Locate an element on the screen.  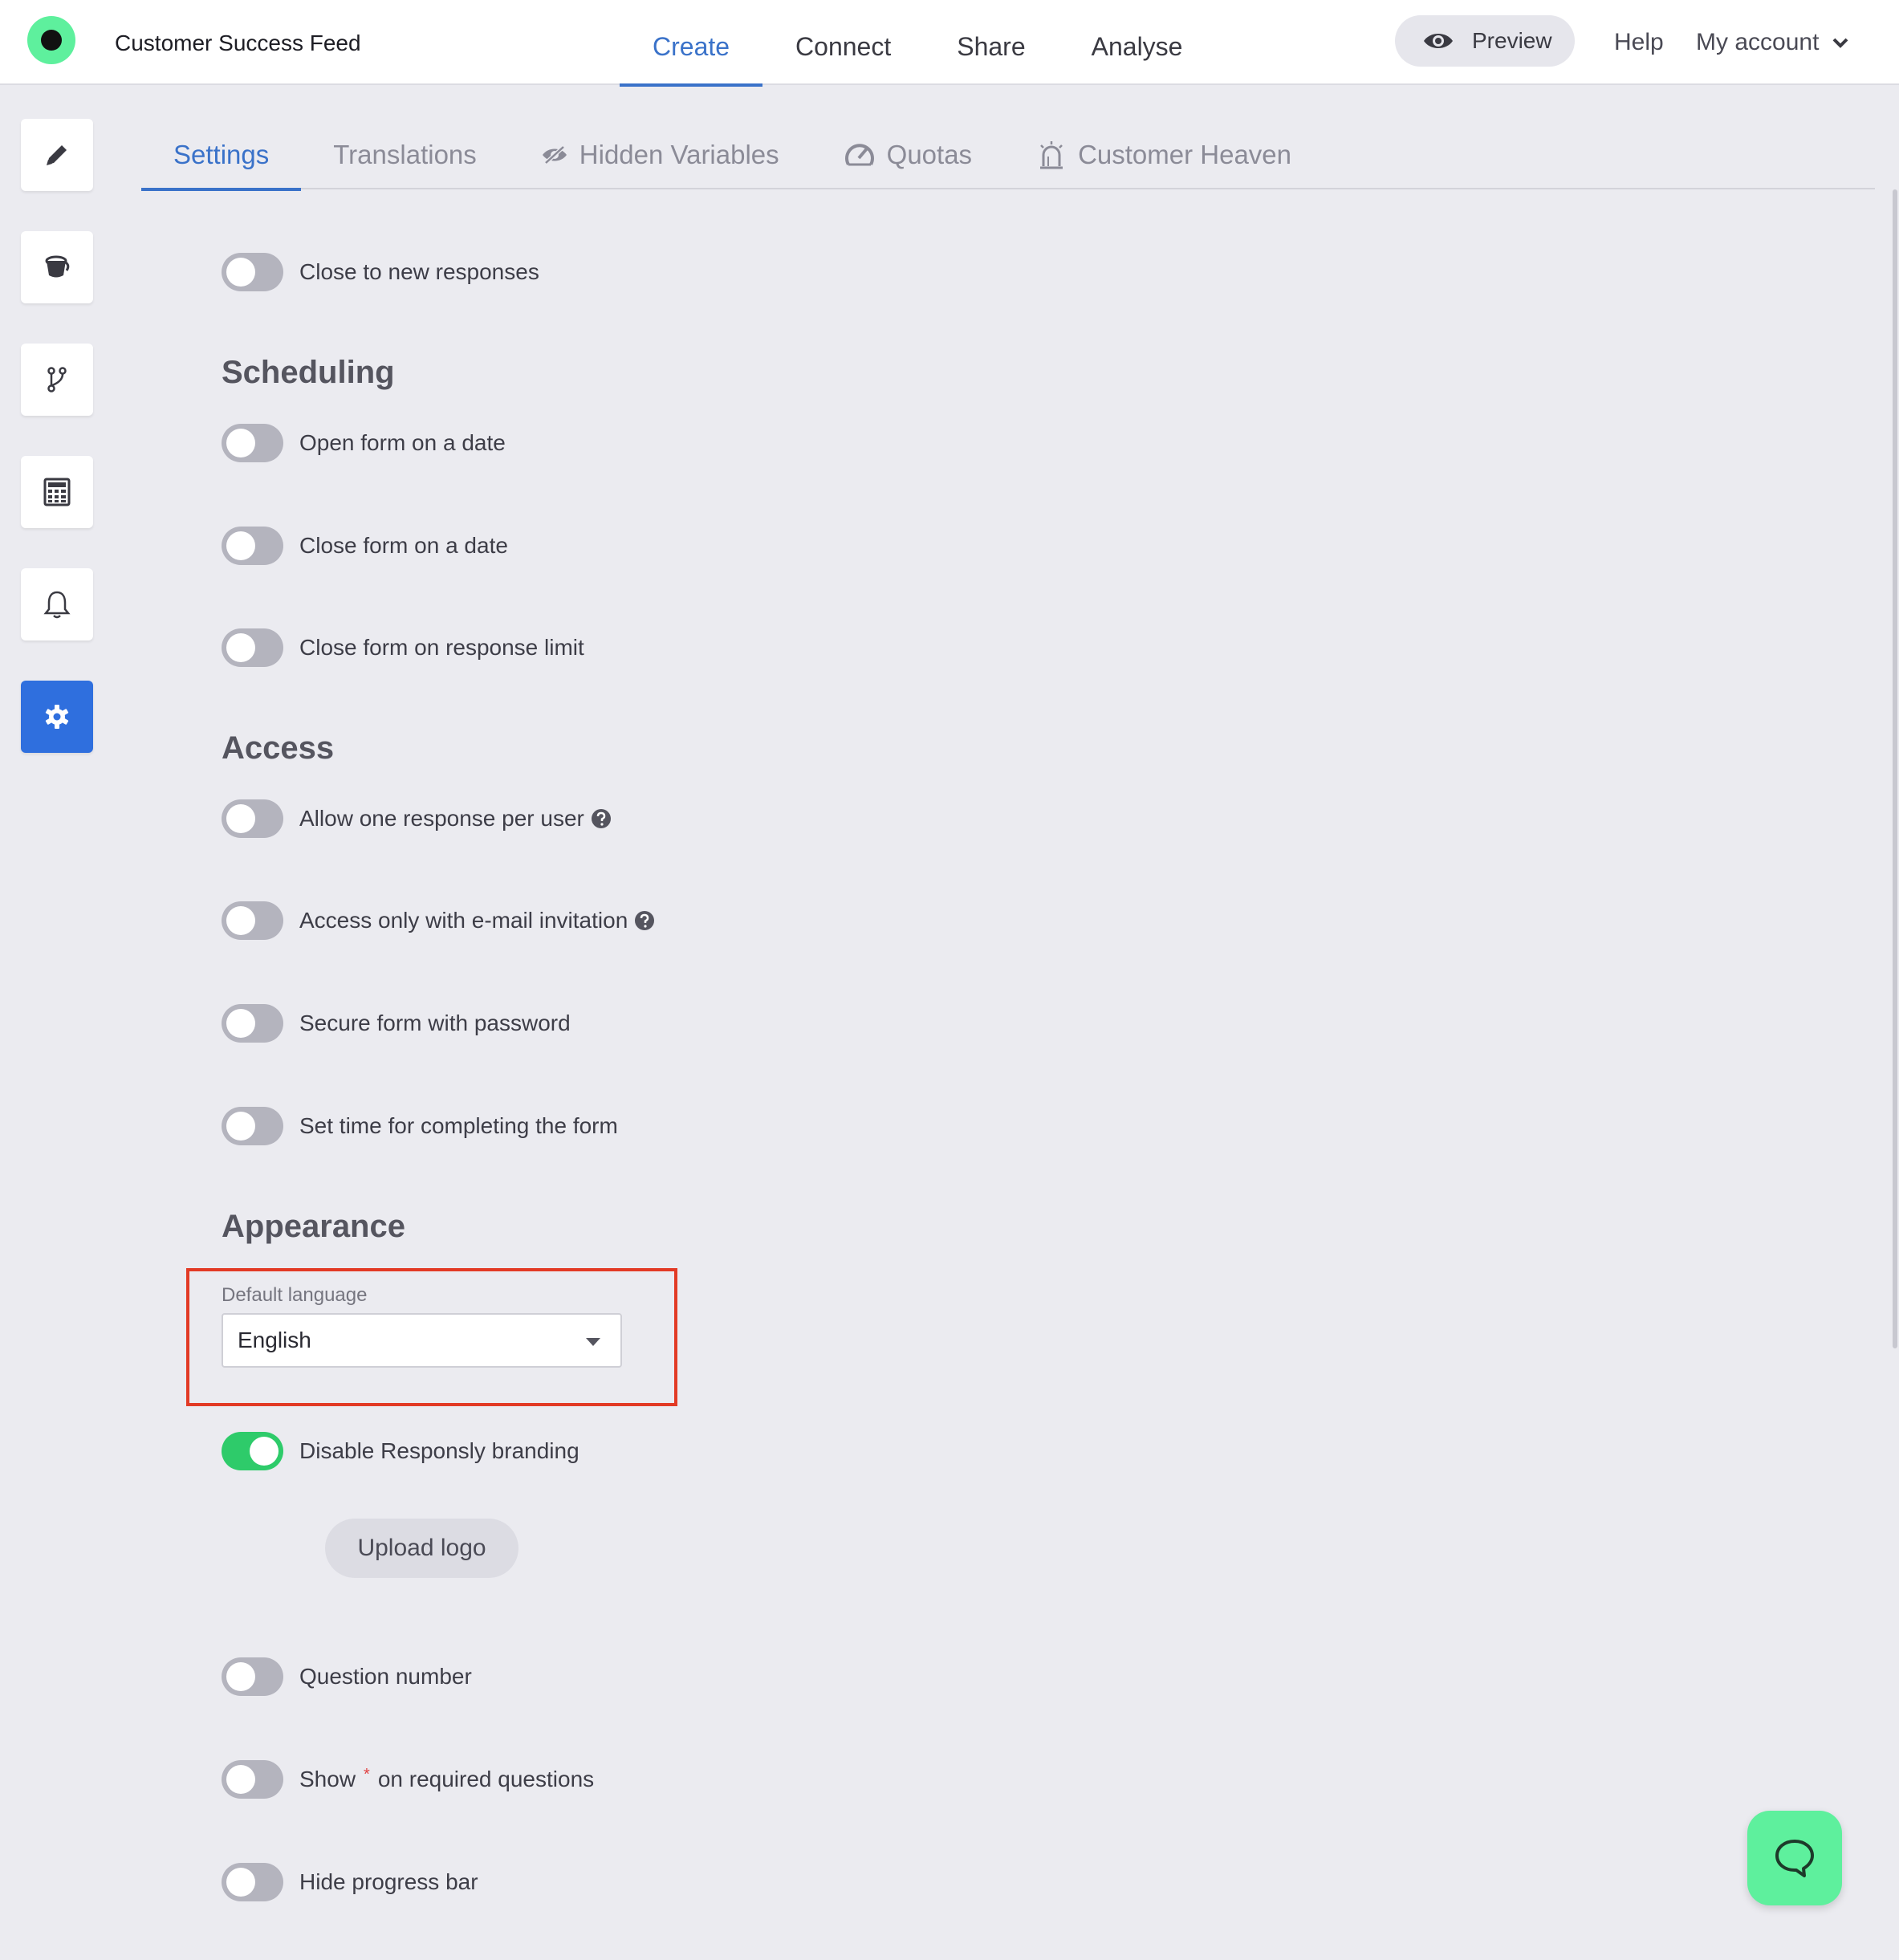
rail-logic-button is located at coordinates (57, 380).